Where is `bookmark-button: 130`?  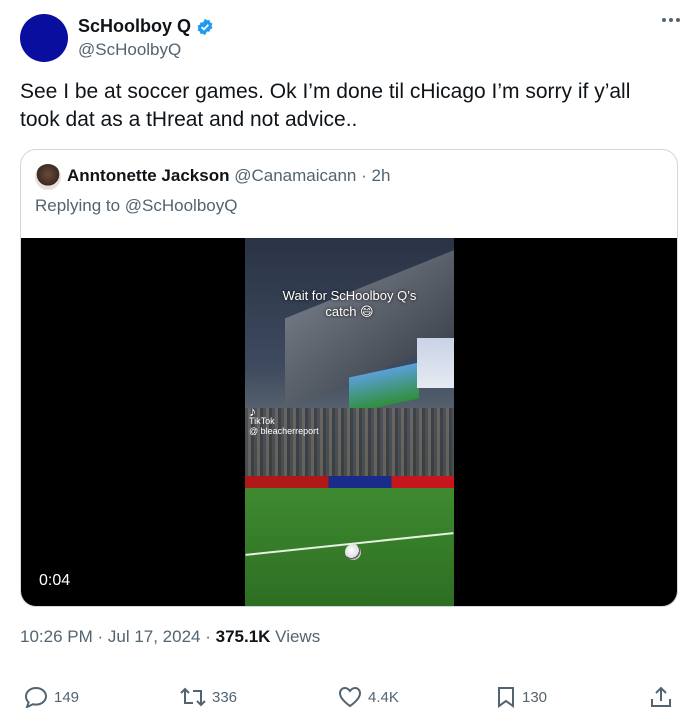
bookmark-button: 130 is located at coordinates (521, 697).